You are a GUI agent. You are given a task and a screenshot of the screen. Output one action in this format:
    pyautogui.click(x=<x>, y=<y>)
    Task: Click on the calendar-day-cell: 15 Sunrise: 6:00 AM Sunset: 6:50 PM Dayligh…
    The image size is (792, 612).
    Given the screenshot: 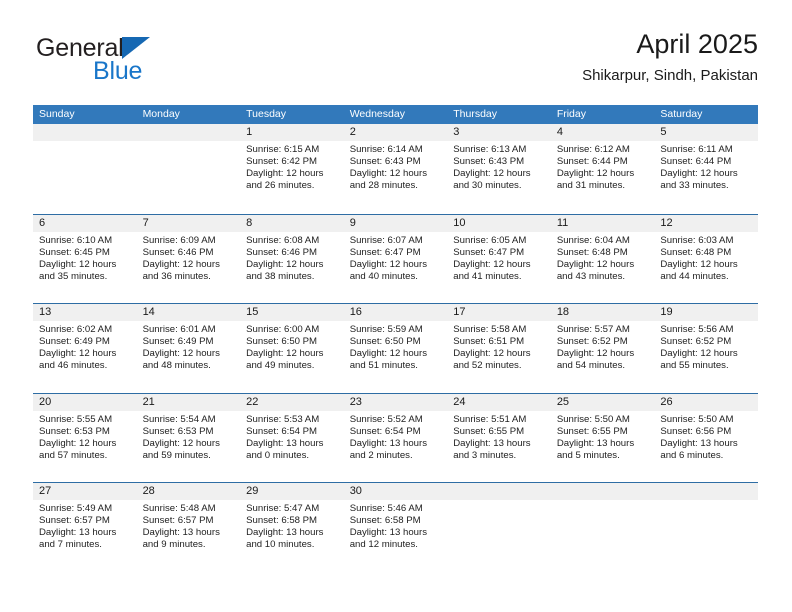 What is the action you would take?
    pyautogui.click(x=292, y=348)
    